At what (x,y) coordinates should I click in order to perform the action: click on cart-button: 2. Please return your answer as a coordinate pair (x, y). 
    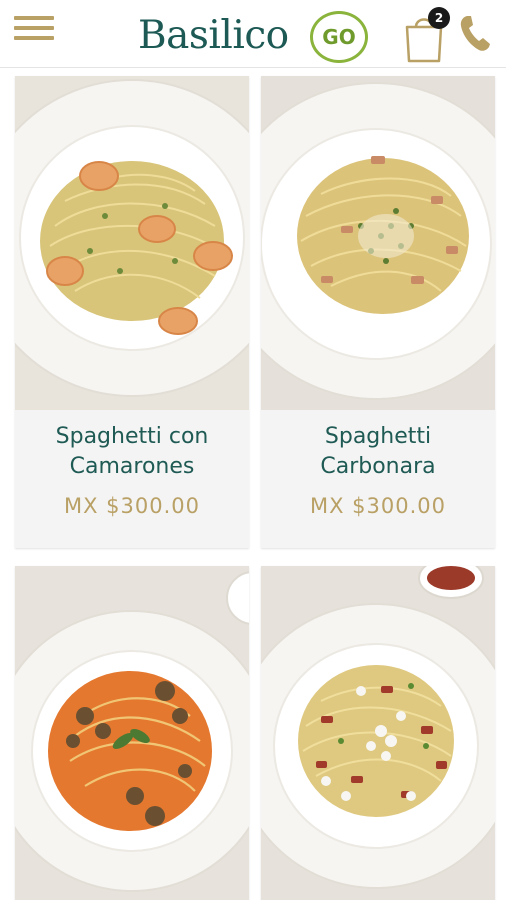
    Looking at the image, I should click on (427, 35).